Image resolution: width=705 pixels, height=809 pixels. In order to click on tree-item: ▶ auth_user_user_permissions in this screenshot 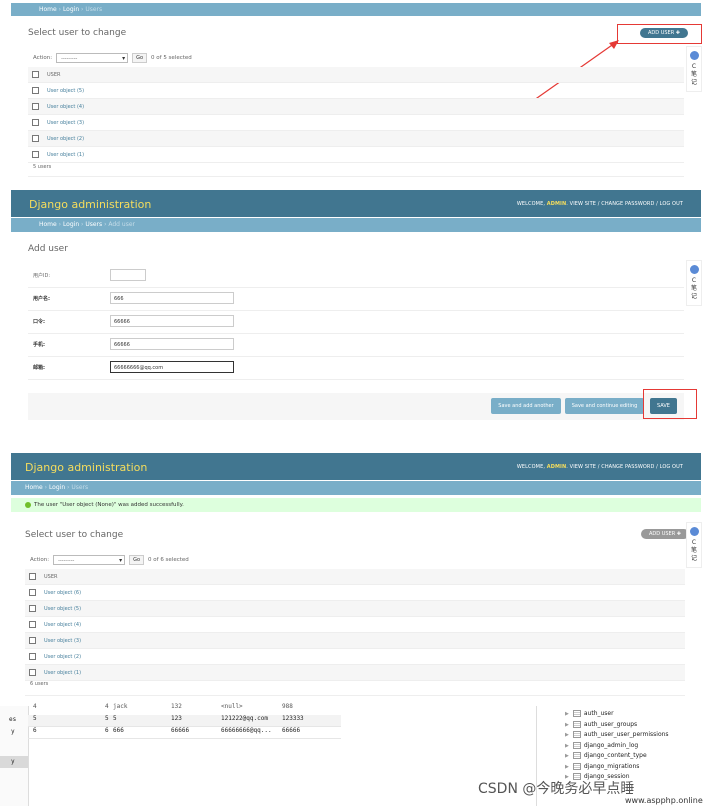, I will do `click(617, 735)`.